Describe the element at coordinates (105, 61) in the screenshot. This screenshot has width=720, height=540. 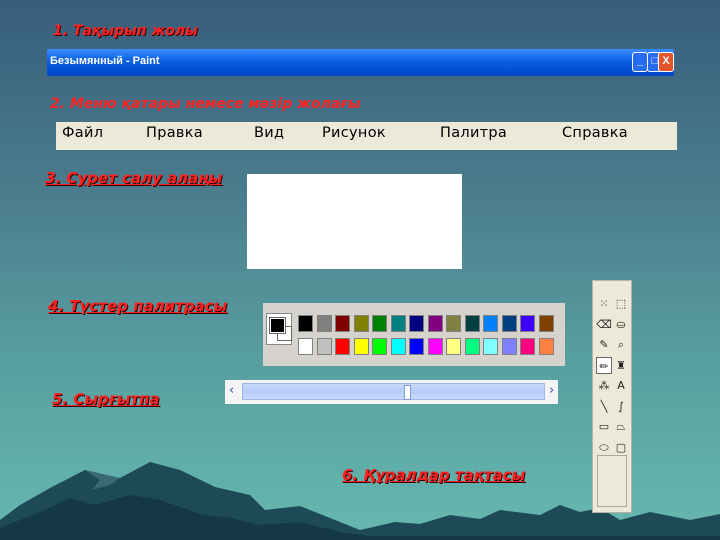
I see `window-title: Безымянный - Paint` at that location.